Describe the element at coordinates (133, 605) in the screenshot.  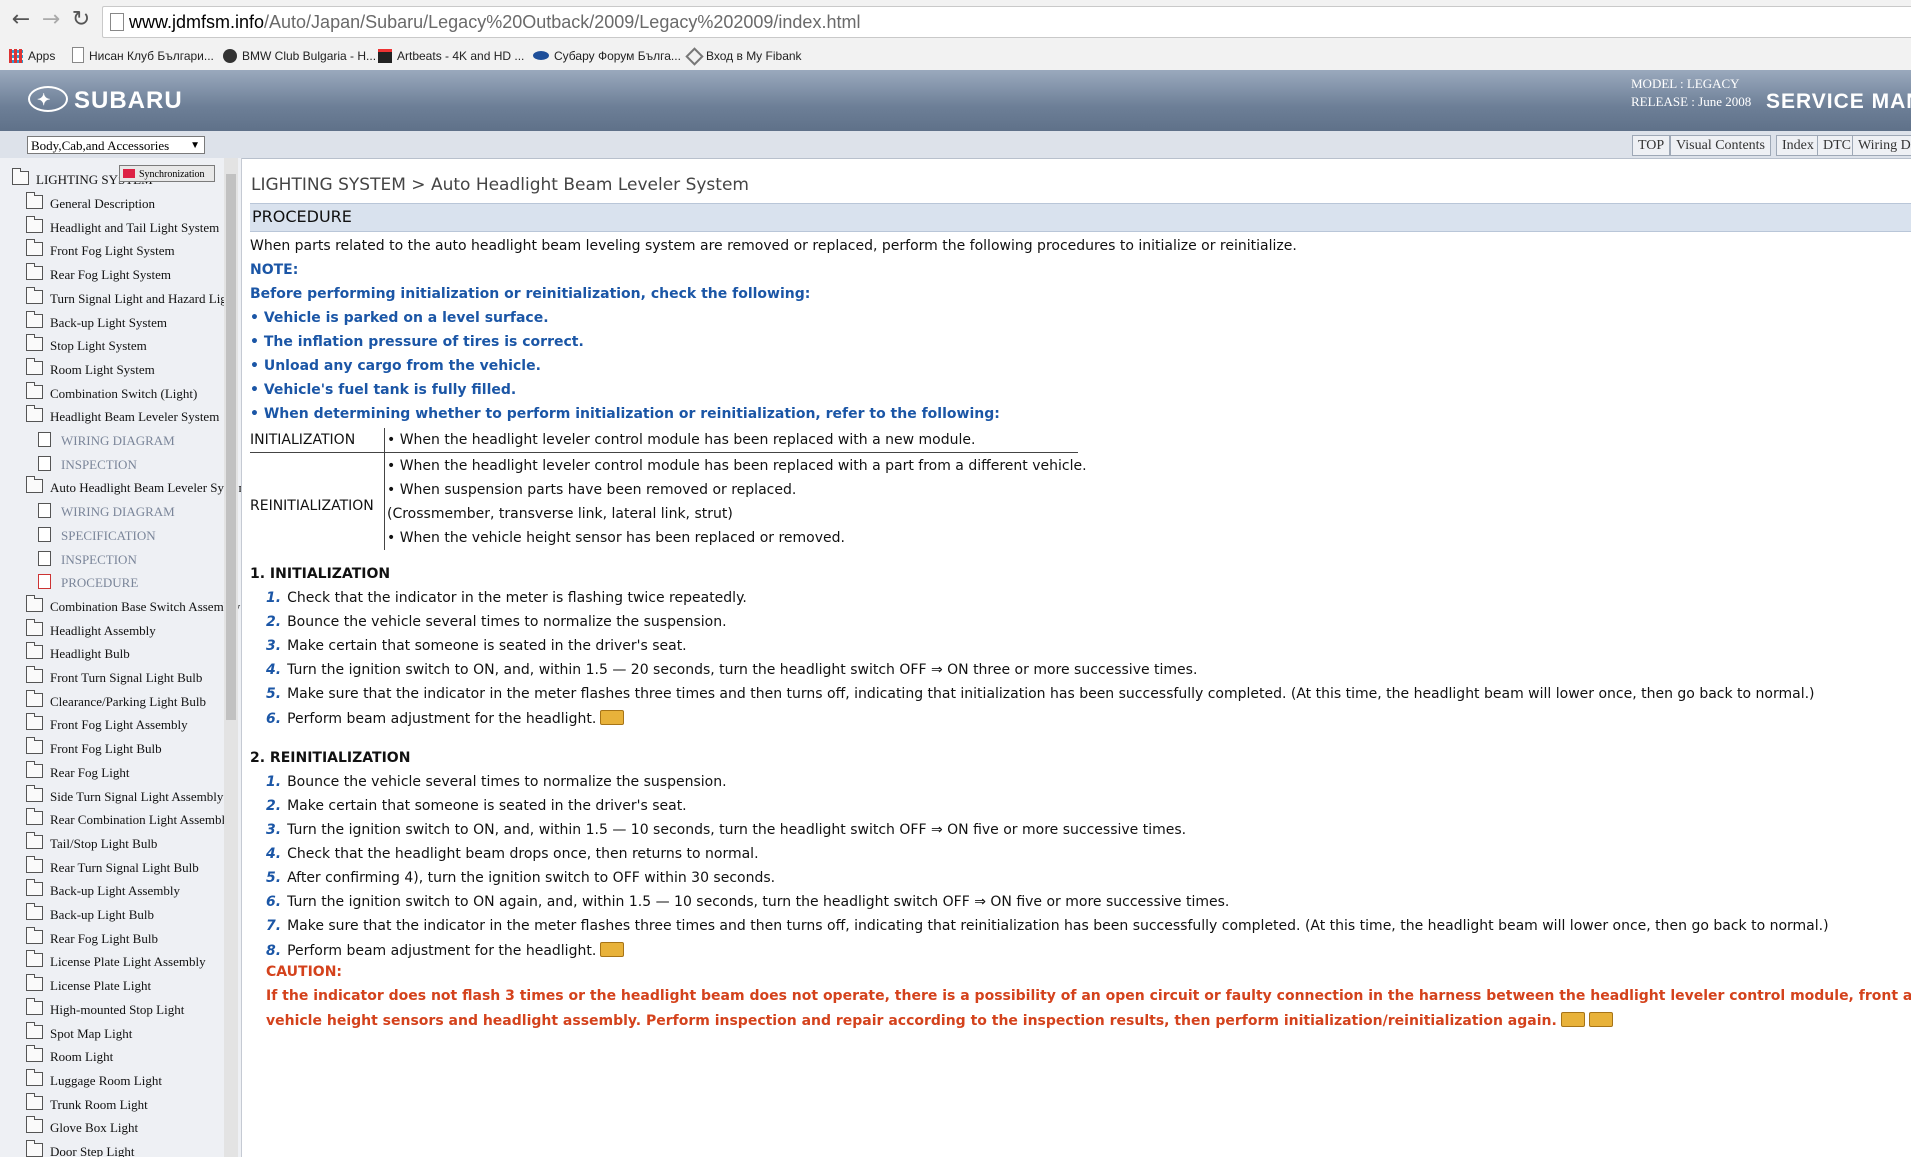
I see `sidebar-tree-item: Combination Base Switch Assembly` at that location.